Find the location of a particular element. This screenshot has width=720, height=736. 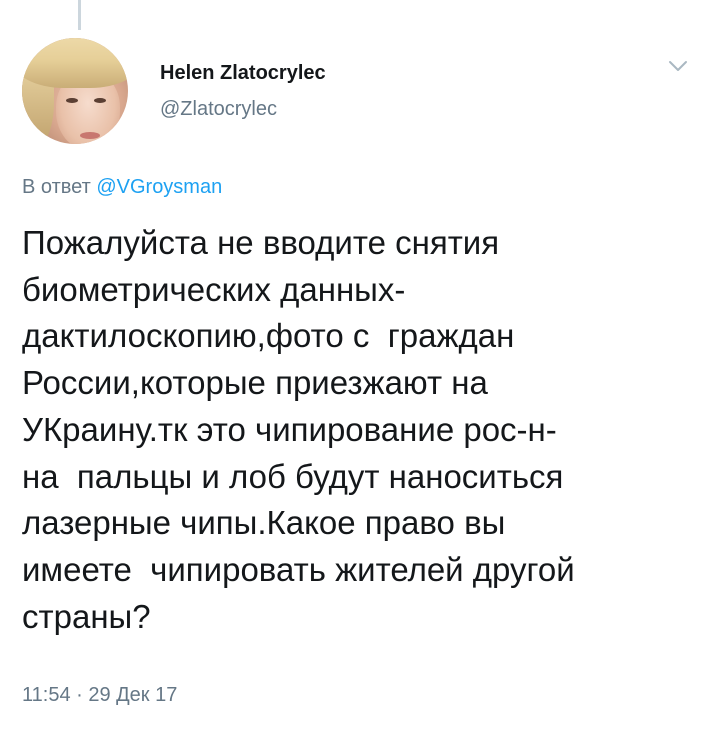

reply-context: В ответ @VGroysman is located at coordinates (122, 187).